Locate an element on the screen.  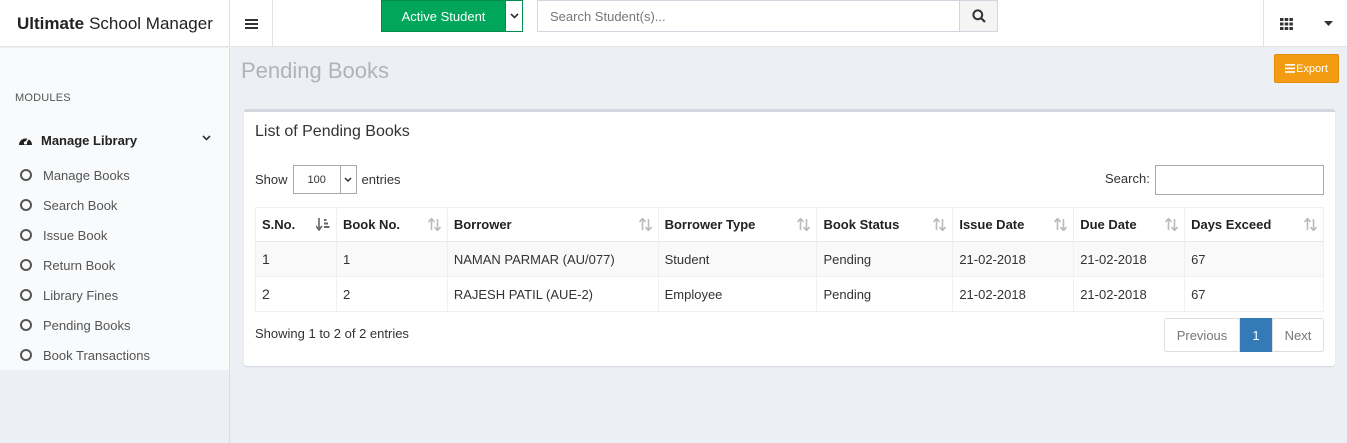
cell-sno: 1 is located at coordinates (296, 259).